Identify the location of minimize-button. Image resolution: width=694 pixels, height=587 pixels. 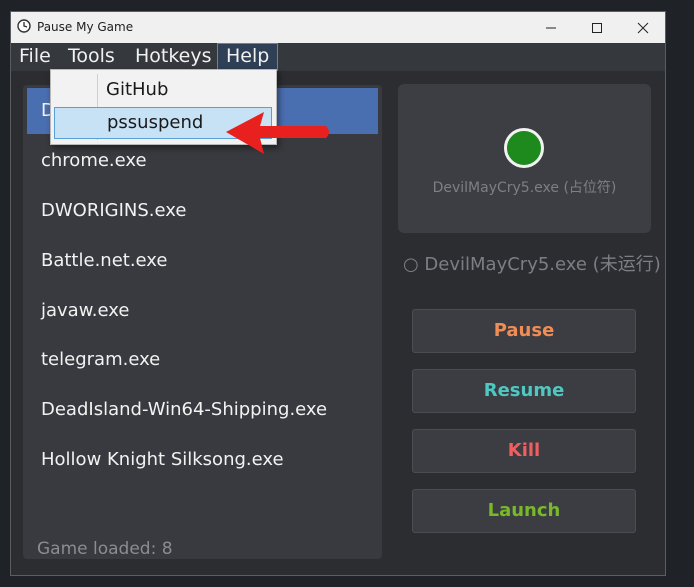
(551, 27).